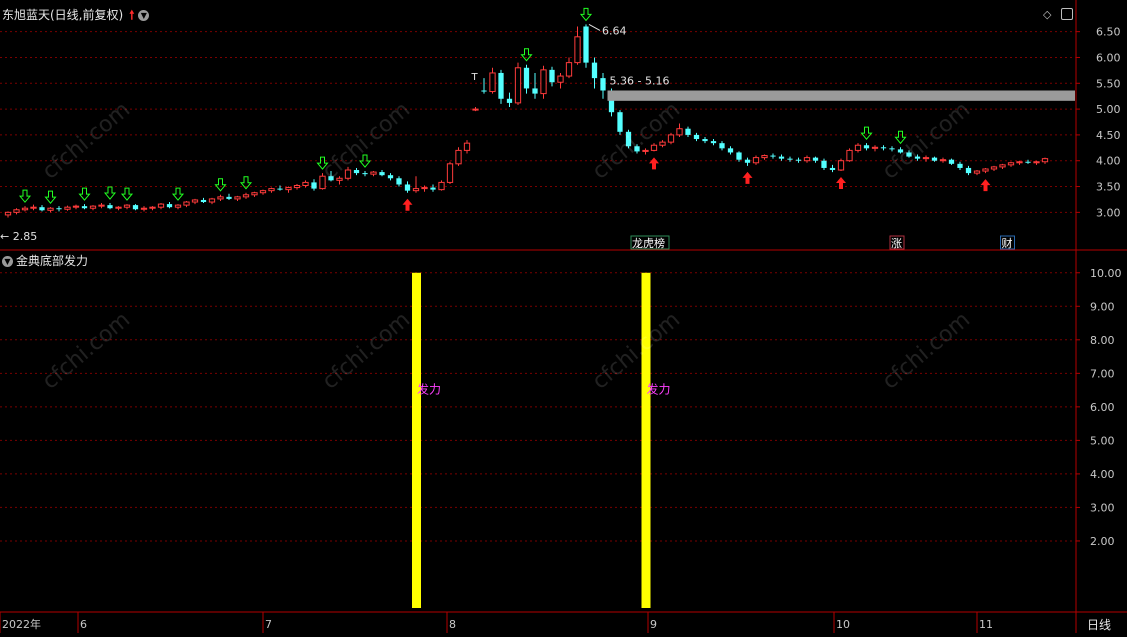  Describe the element at coordinates (1108, 187) in the screenshot. I see `price-tick-label: 3.50` at that location.